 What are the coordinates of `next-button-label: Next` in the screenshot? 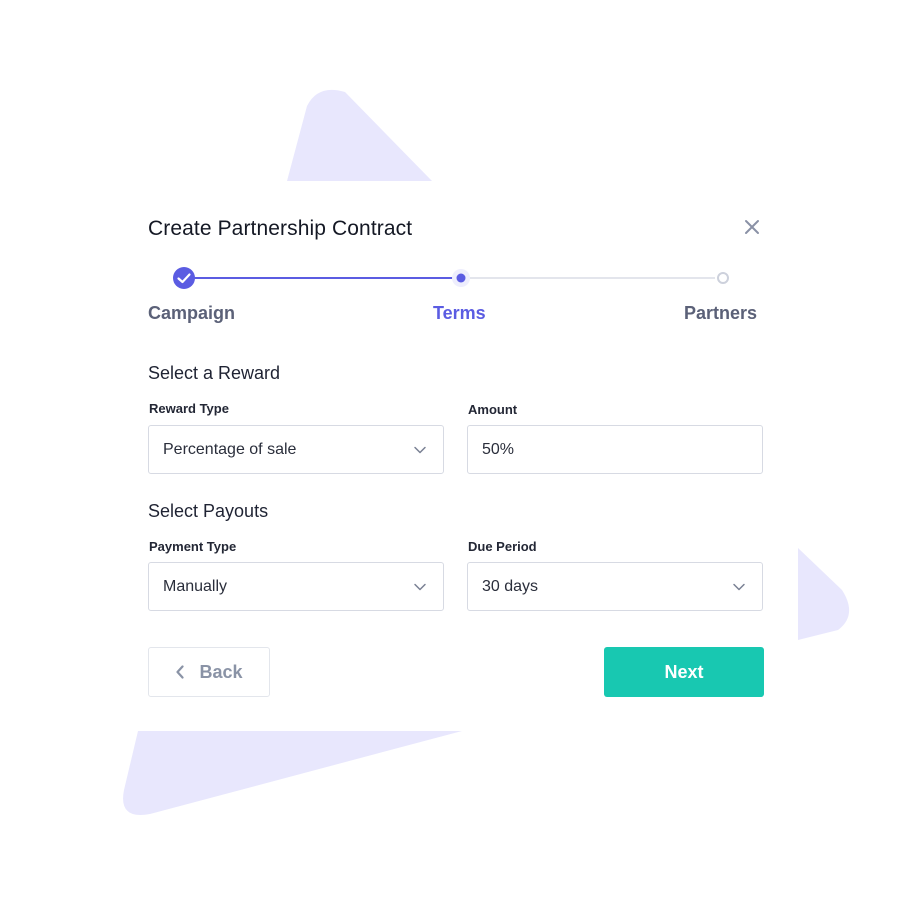 It's located at (684, 671).